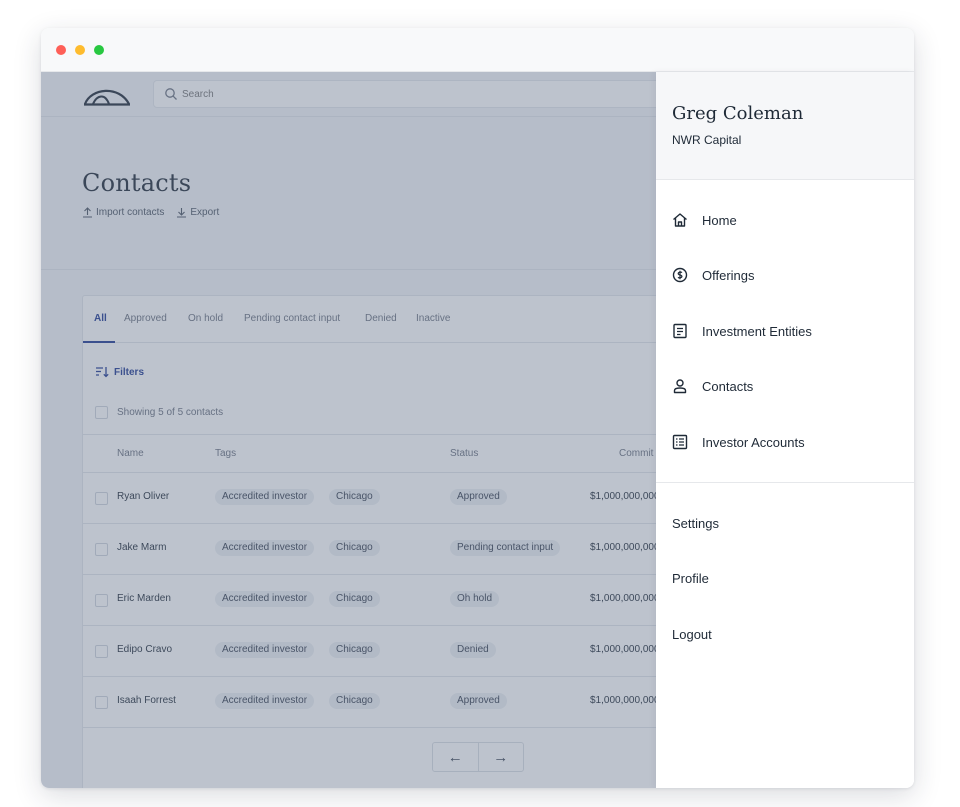 This screenshot has height=807, width=960. I want to click on nav-item-home: Home, so click(704, 220).